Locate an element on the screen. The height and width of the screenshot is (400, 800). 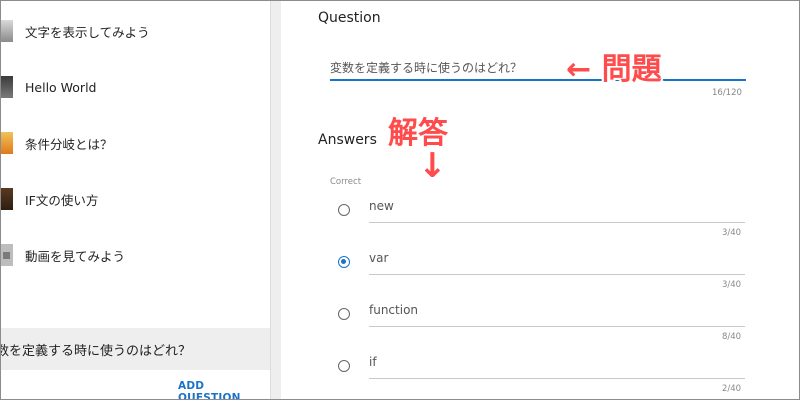
sidebar-item-label: 文字を表示してみよう is located at coordinates (87, 32).